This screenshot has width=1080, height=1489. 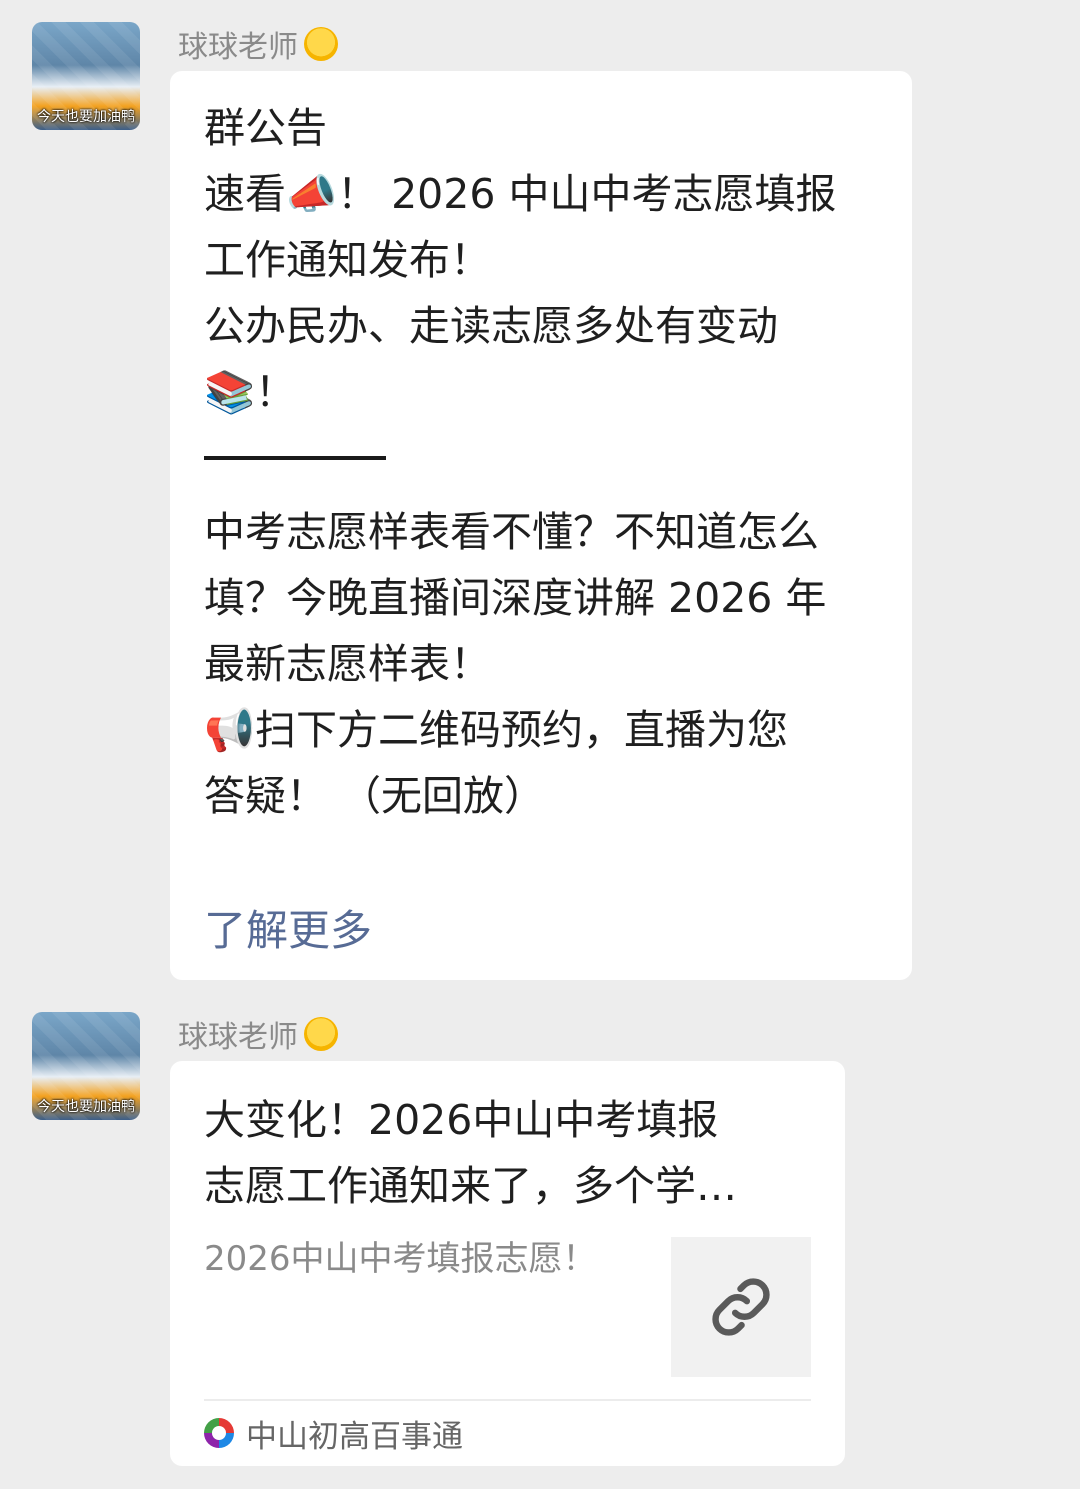 I want to click on link-icon, so click(x=741, y=1307).